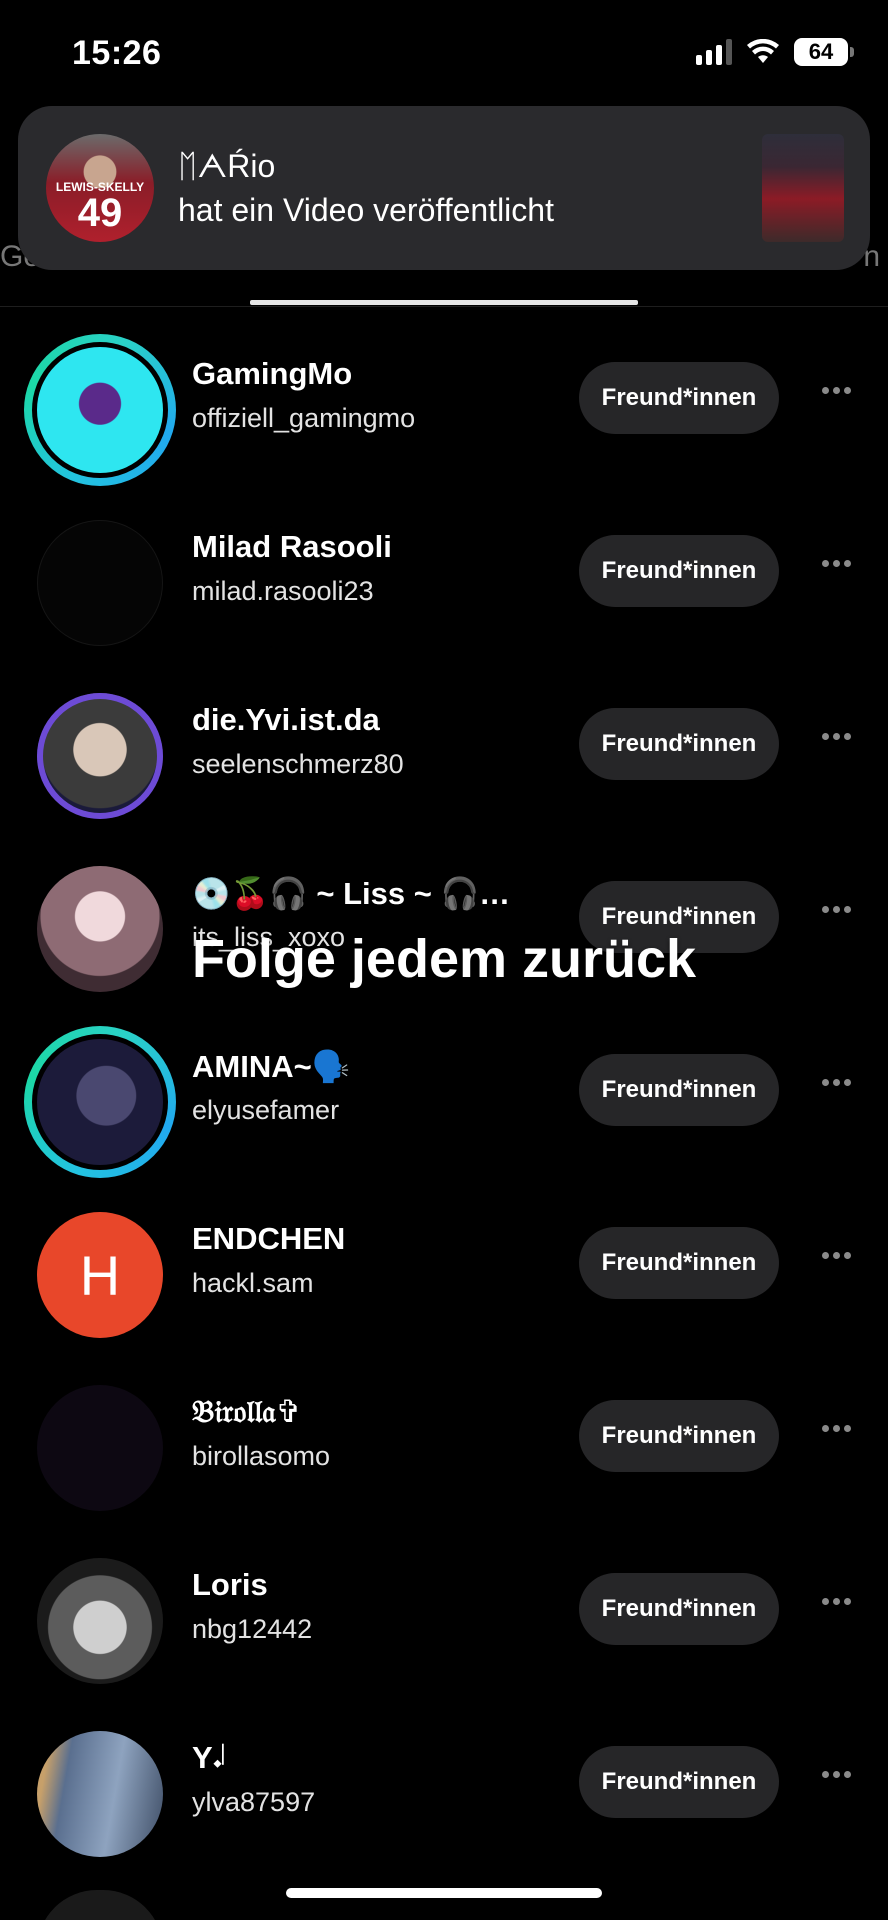 Image resolution: width=888 pixels, height=1920 pixels. What do you see at coordinates (444, 398) in the screenshot?
I see `list-item: GamingMo offiziell_gamingmo Freund*innen` at bounding box center [444, 398].